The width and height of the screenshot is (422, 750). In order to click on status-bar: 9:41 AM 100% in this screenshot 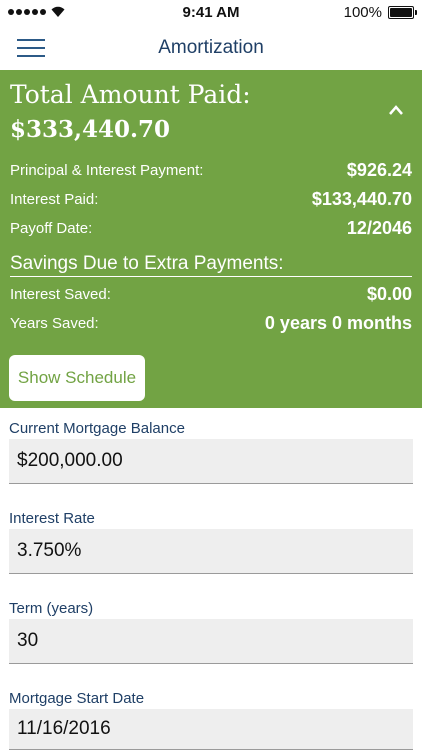, I will do `click(211, 13)`.